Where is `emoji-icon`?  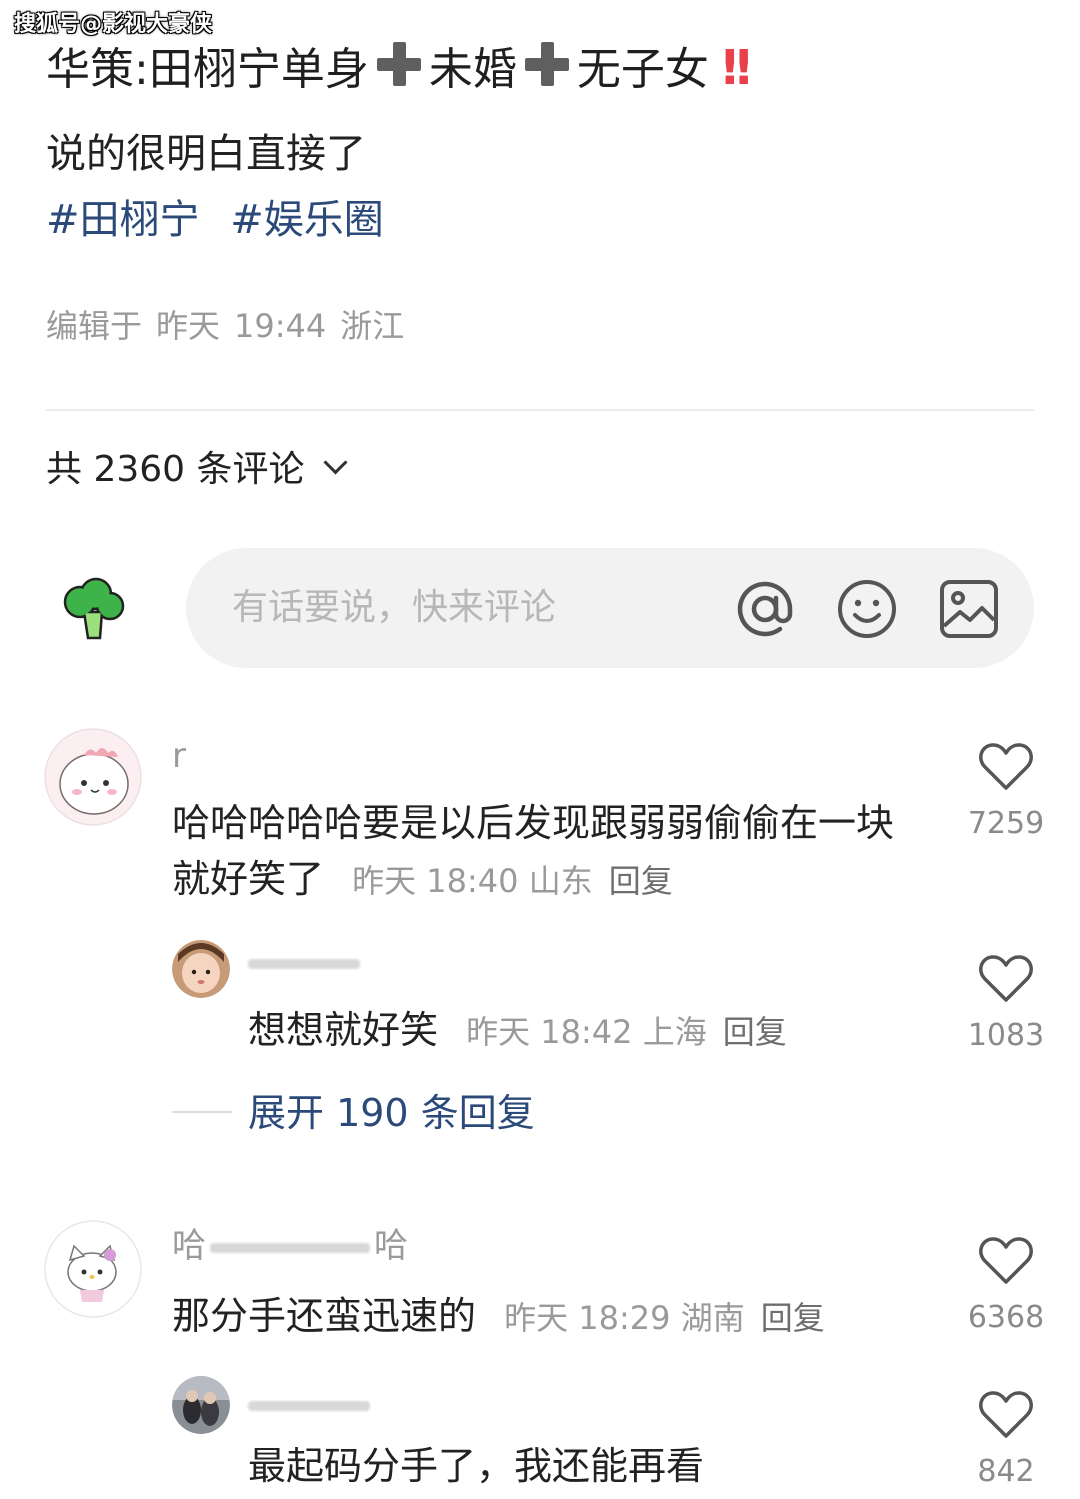
emoji-icon is located at coordinates (867, 609).